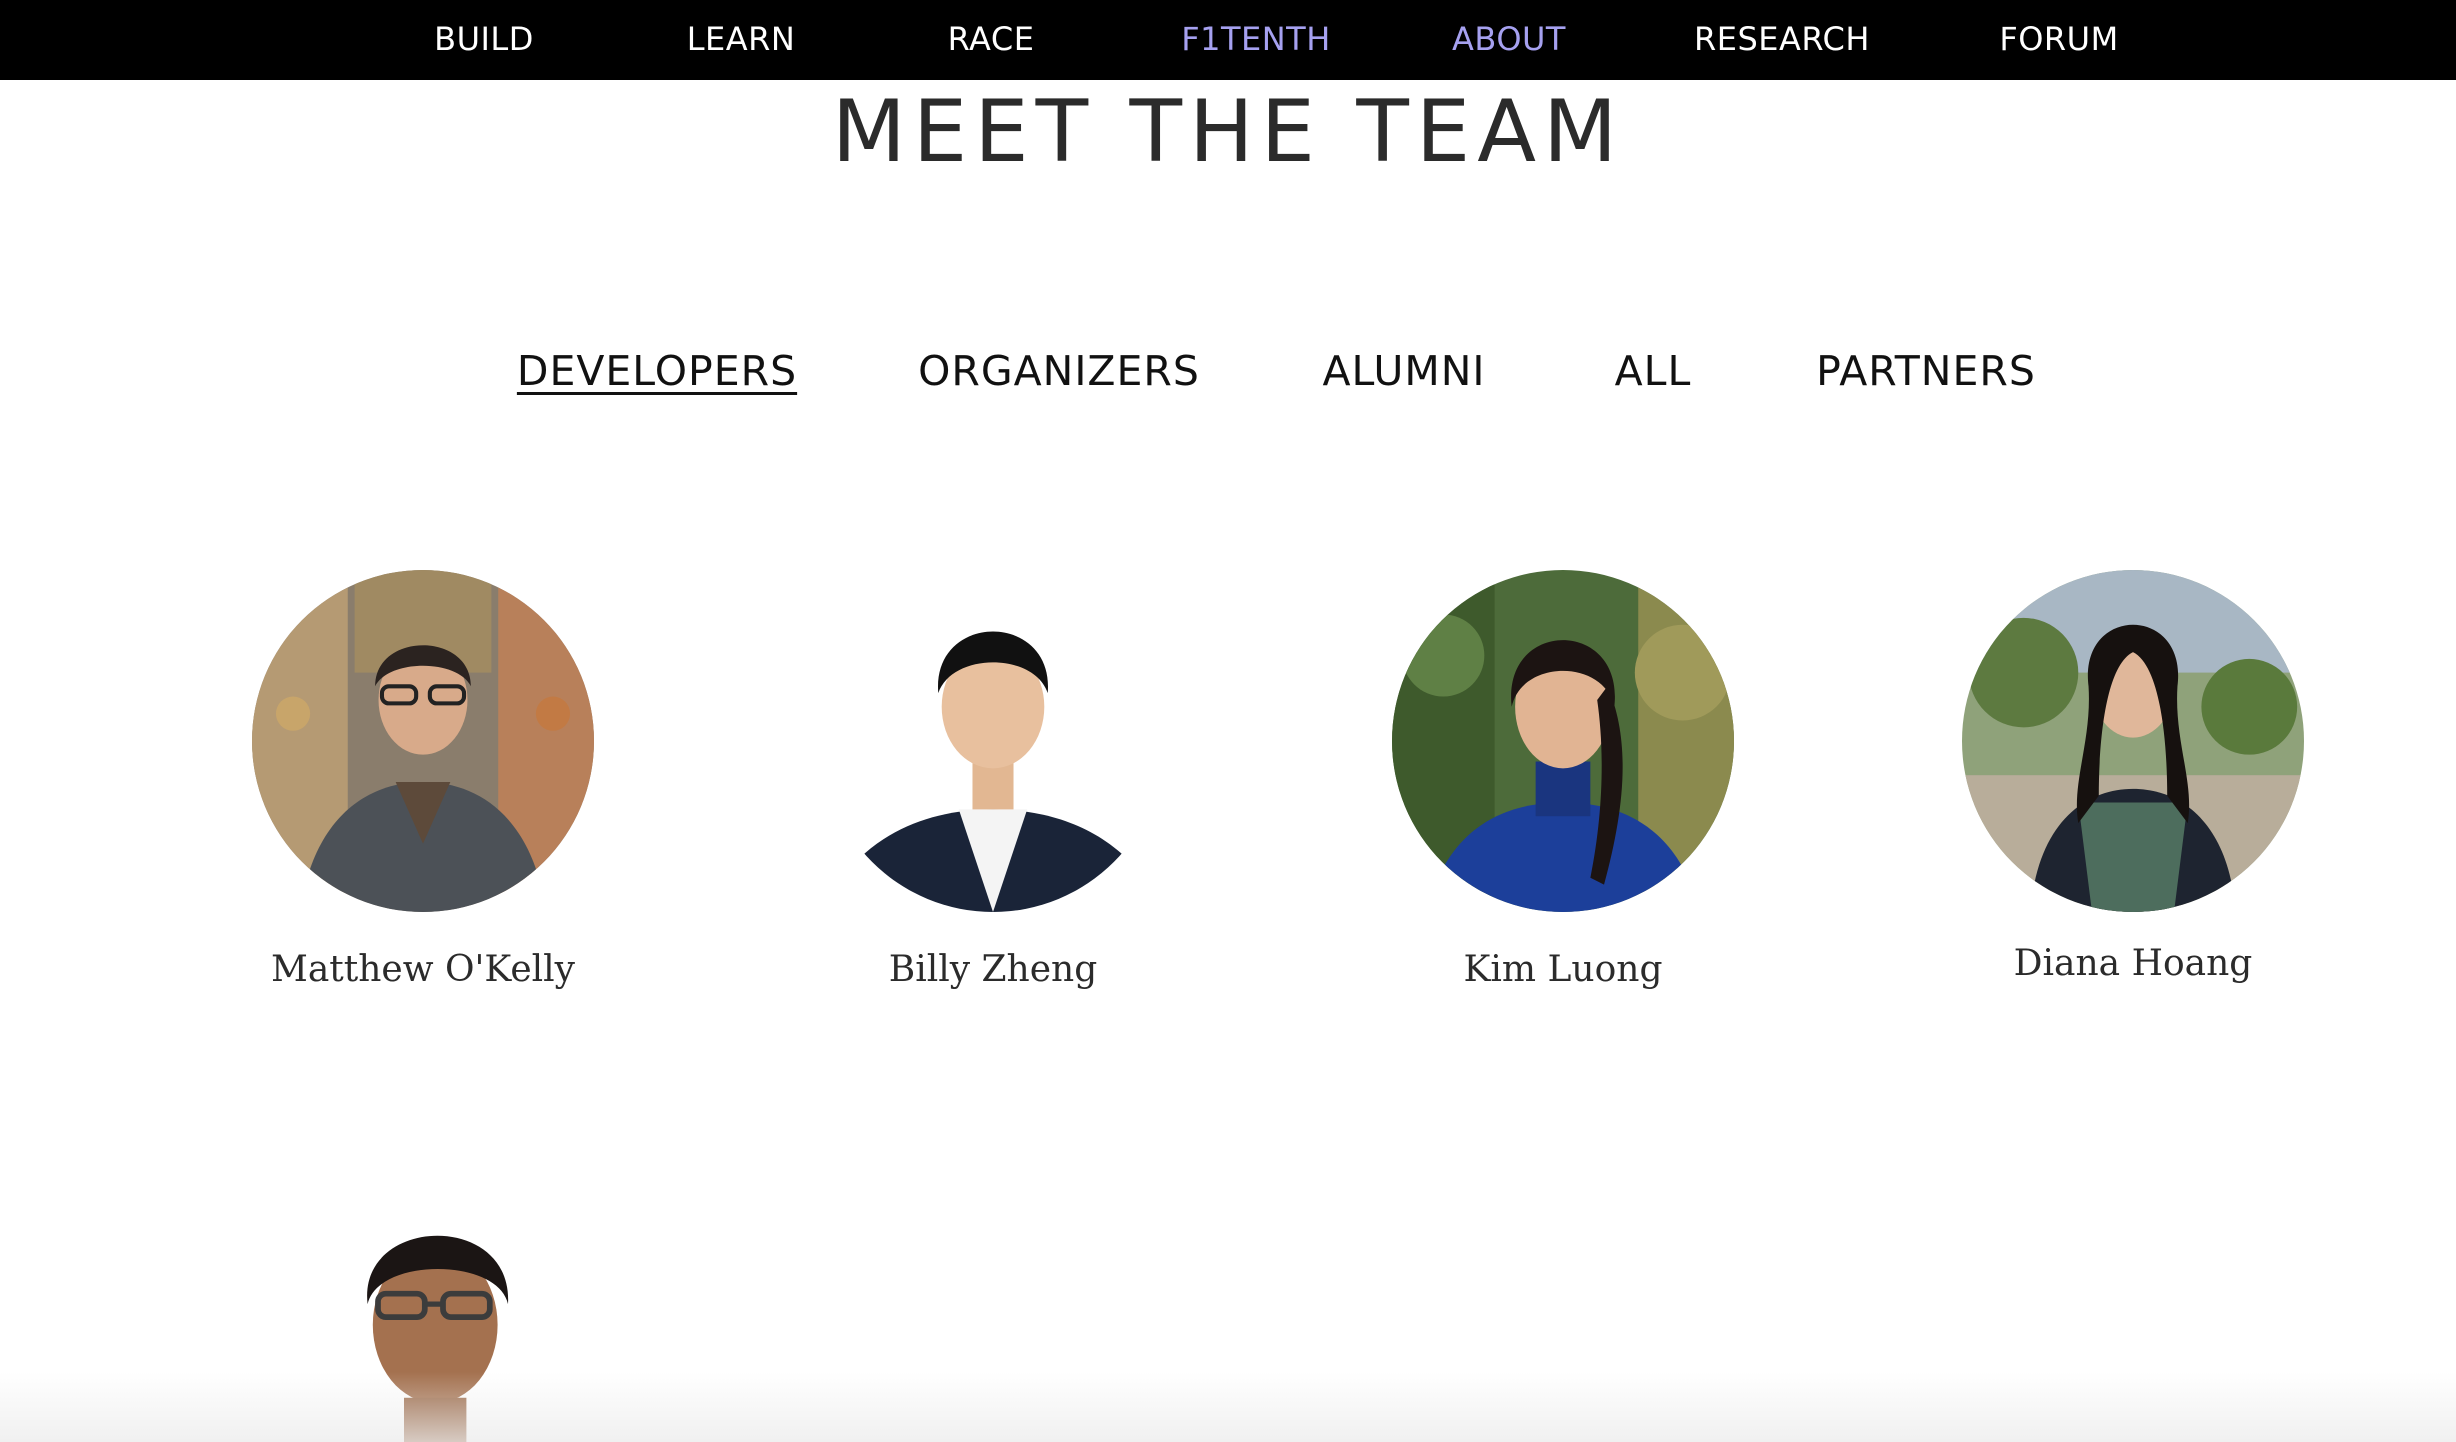 This screenshot has width=2456, height=1442. What do you see at coordinates (741, 40) in the screenshot?
I see `nav-item-learn: LEARN` at bounding box center [741, 40].